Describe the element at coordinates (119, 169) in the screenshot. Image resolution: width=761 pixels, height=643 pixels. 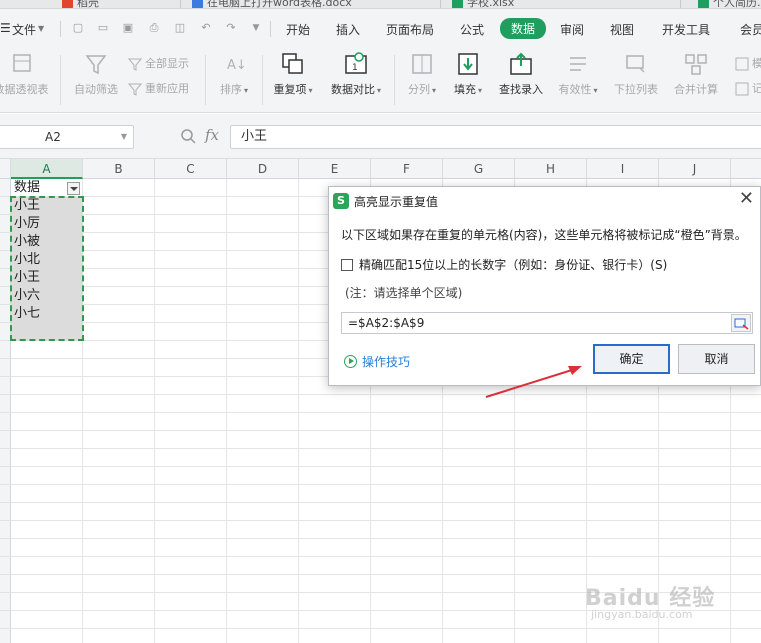
I see `column-header-B: B` at that location.